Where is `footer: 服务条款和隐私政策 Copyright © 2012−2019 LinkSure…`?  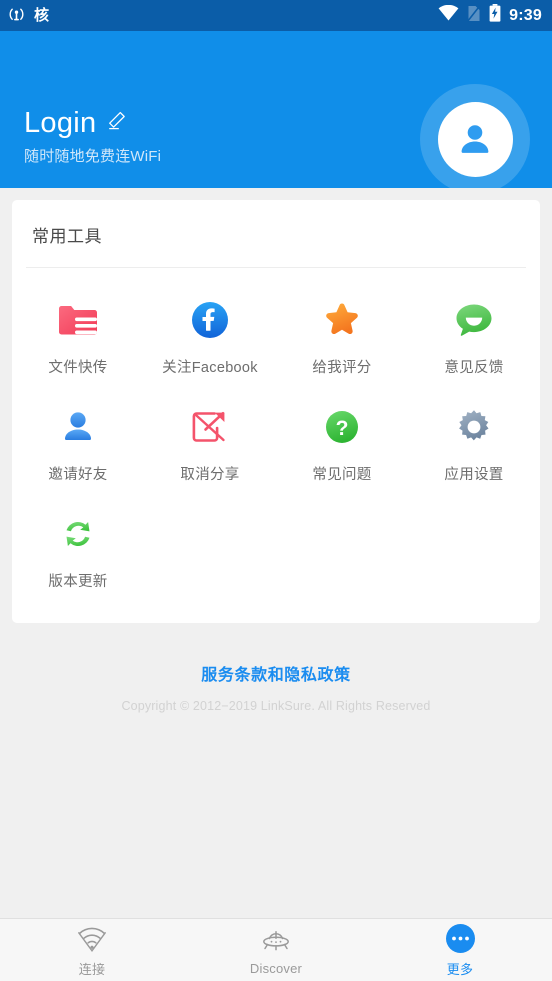
footer: 服务条款和隐私政策 Copyright © 2012−2019 LinkSure… is located at coordinates (276, 687).